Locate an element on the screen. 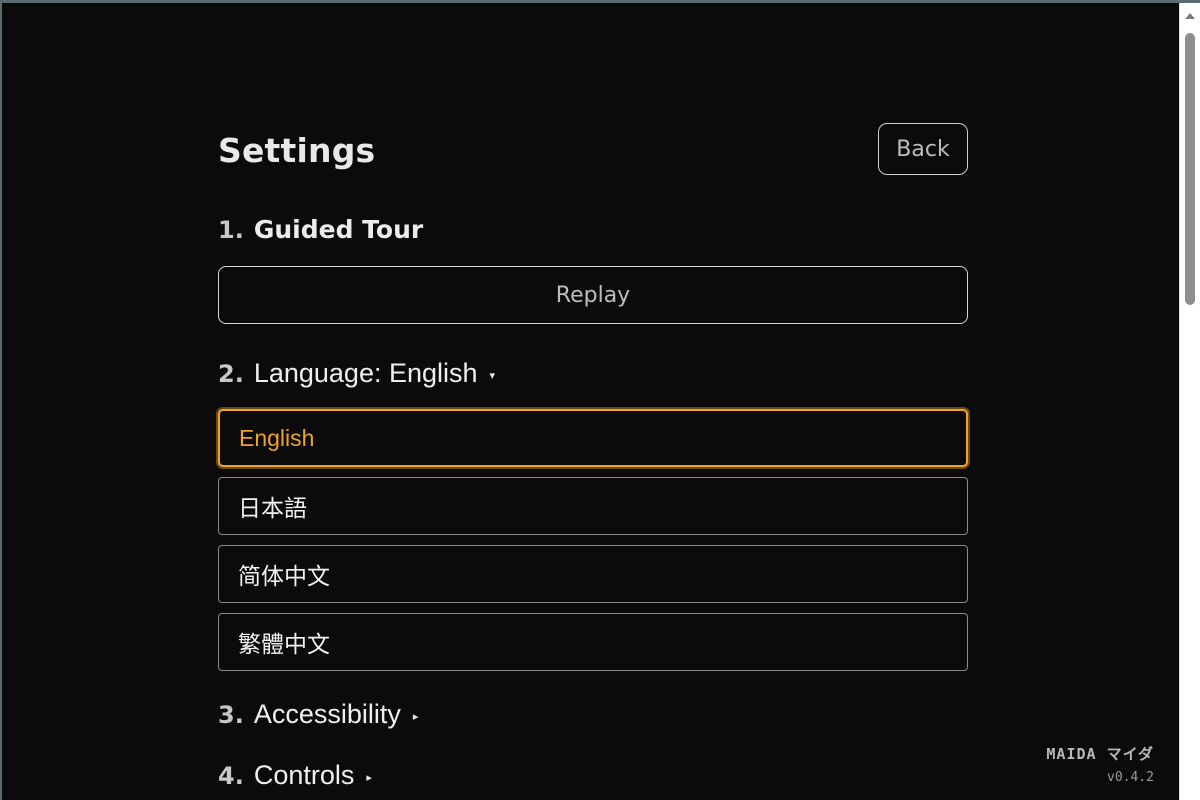 This screenshot has height=800, width=1200. language-option-simplified-chinese: 简体中文 is located at coordinates (593, 574).